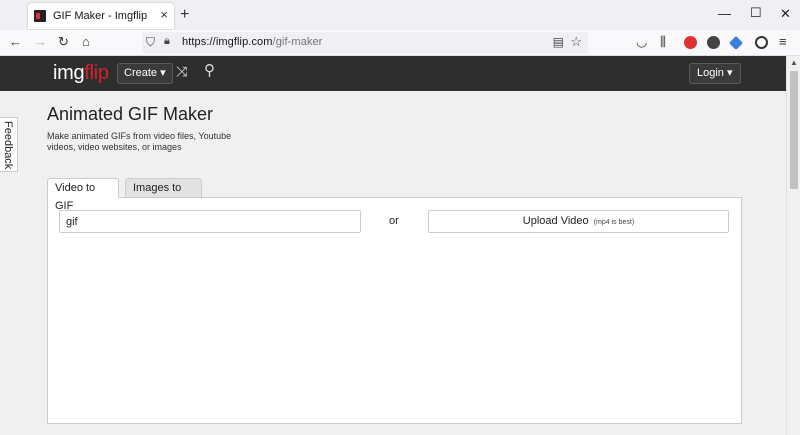 The image size is (800, 435). Describe the element at coordinates (793, 245) in the screenshot. I see `page-scrollbar: ▲` at that location.